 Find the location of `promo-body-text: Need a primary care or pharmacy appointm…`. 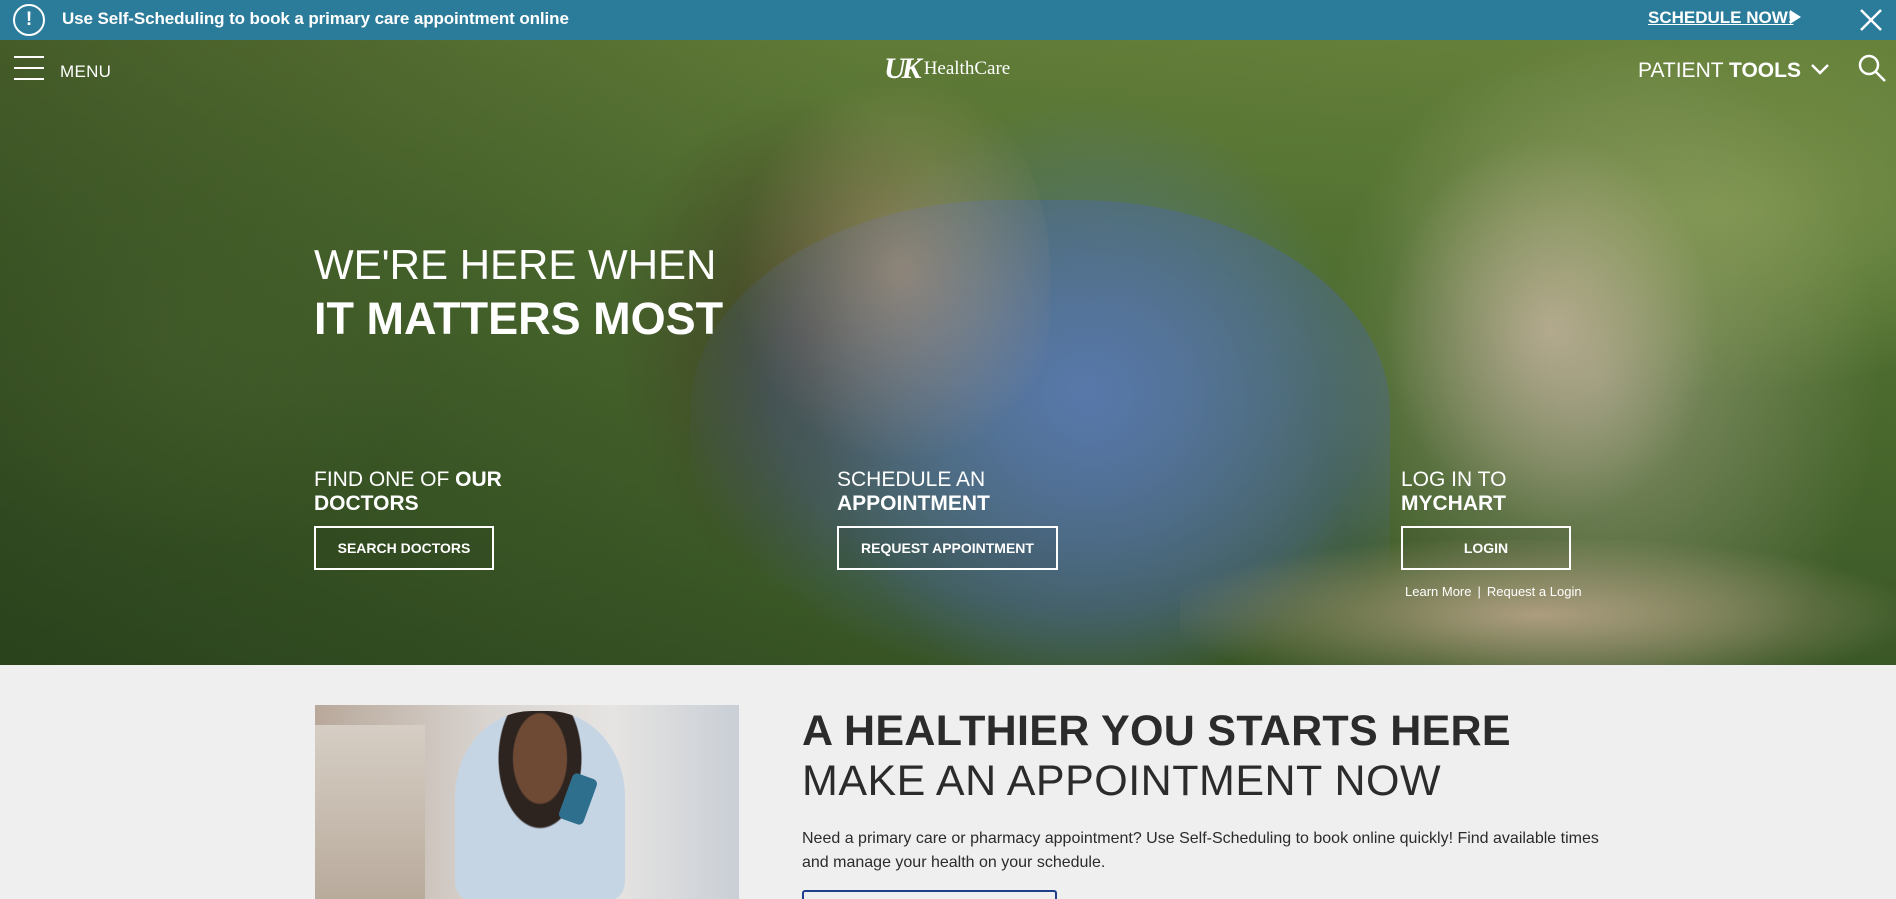

promo-body-text: Need a primary care or pharmacy appointm… is located at coordinates (1200, 850).